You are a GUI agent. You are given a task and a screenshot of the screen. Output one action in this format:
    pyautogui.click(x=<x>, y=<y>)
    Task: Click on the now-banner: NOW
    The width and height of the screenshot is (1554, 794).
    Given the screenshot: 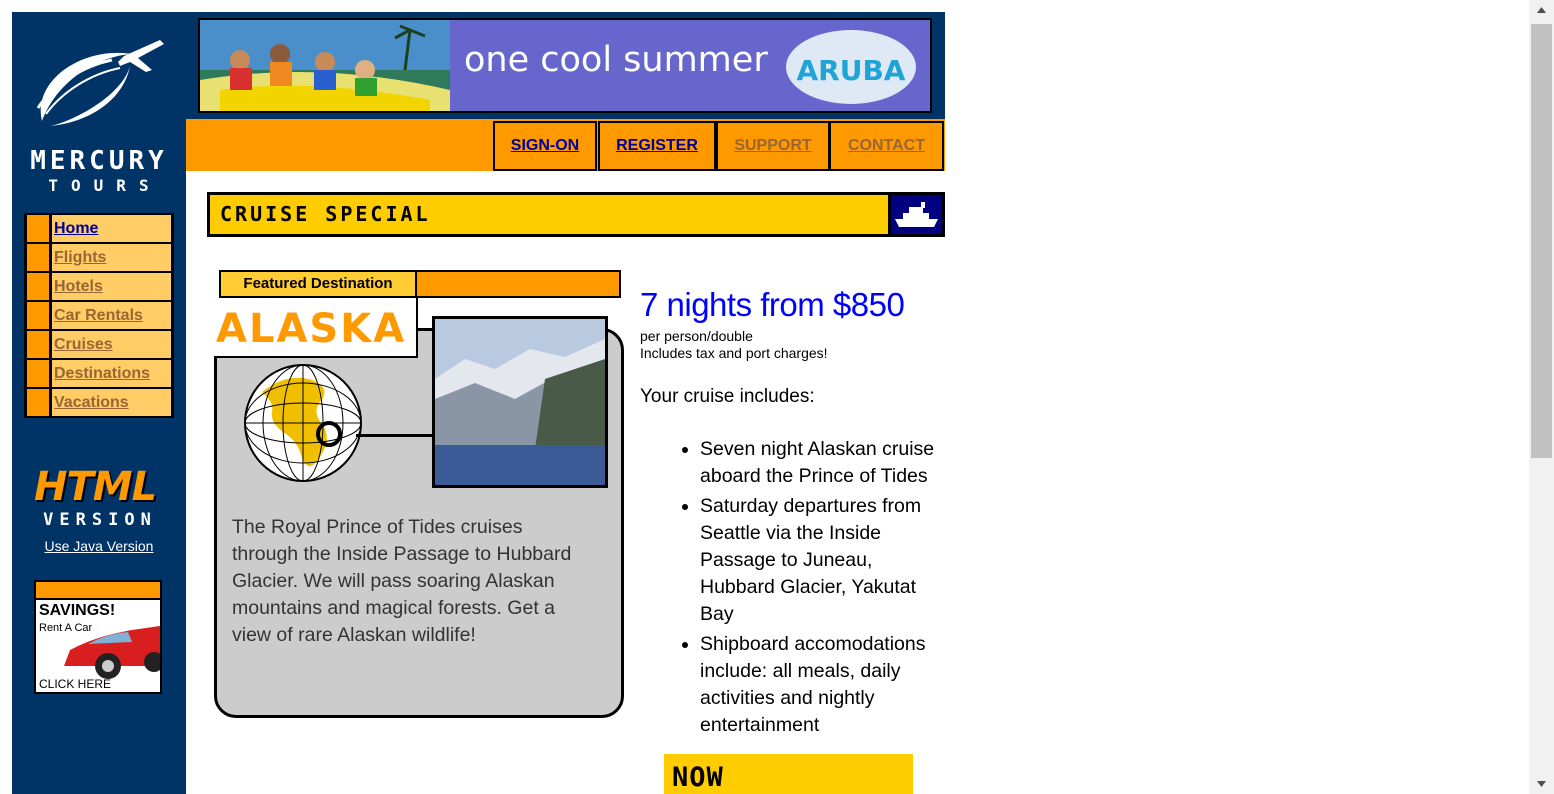 What is the action you would take?
    pyautogui.click(x=788, y=774)
    